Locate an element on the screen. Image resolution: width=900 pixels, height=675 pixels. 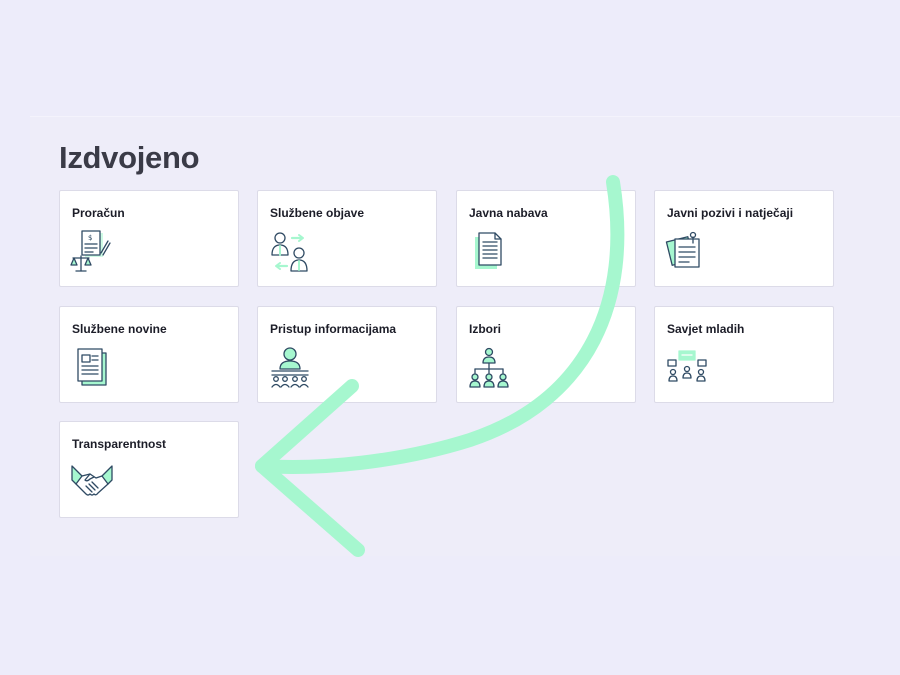
card-javni-pozivi: Javni pozivi i natječaji is located at coordinates (744, 238).